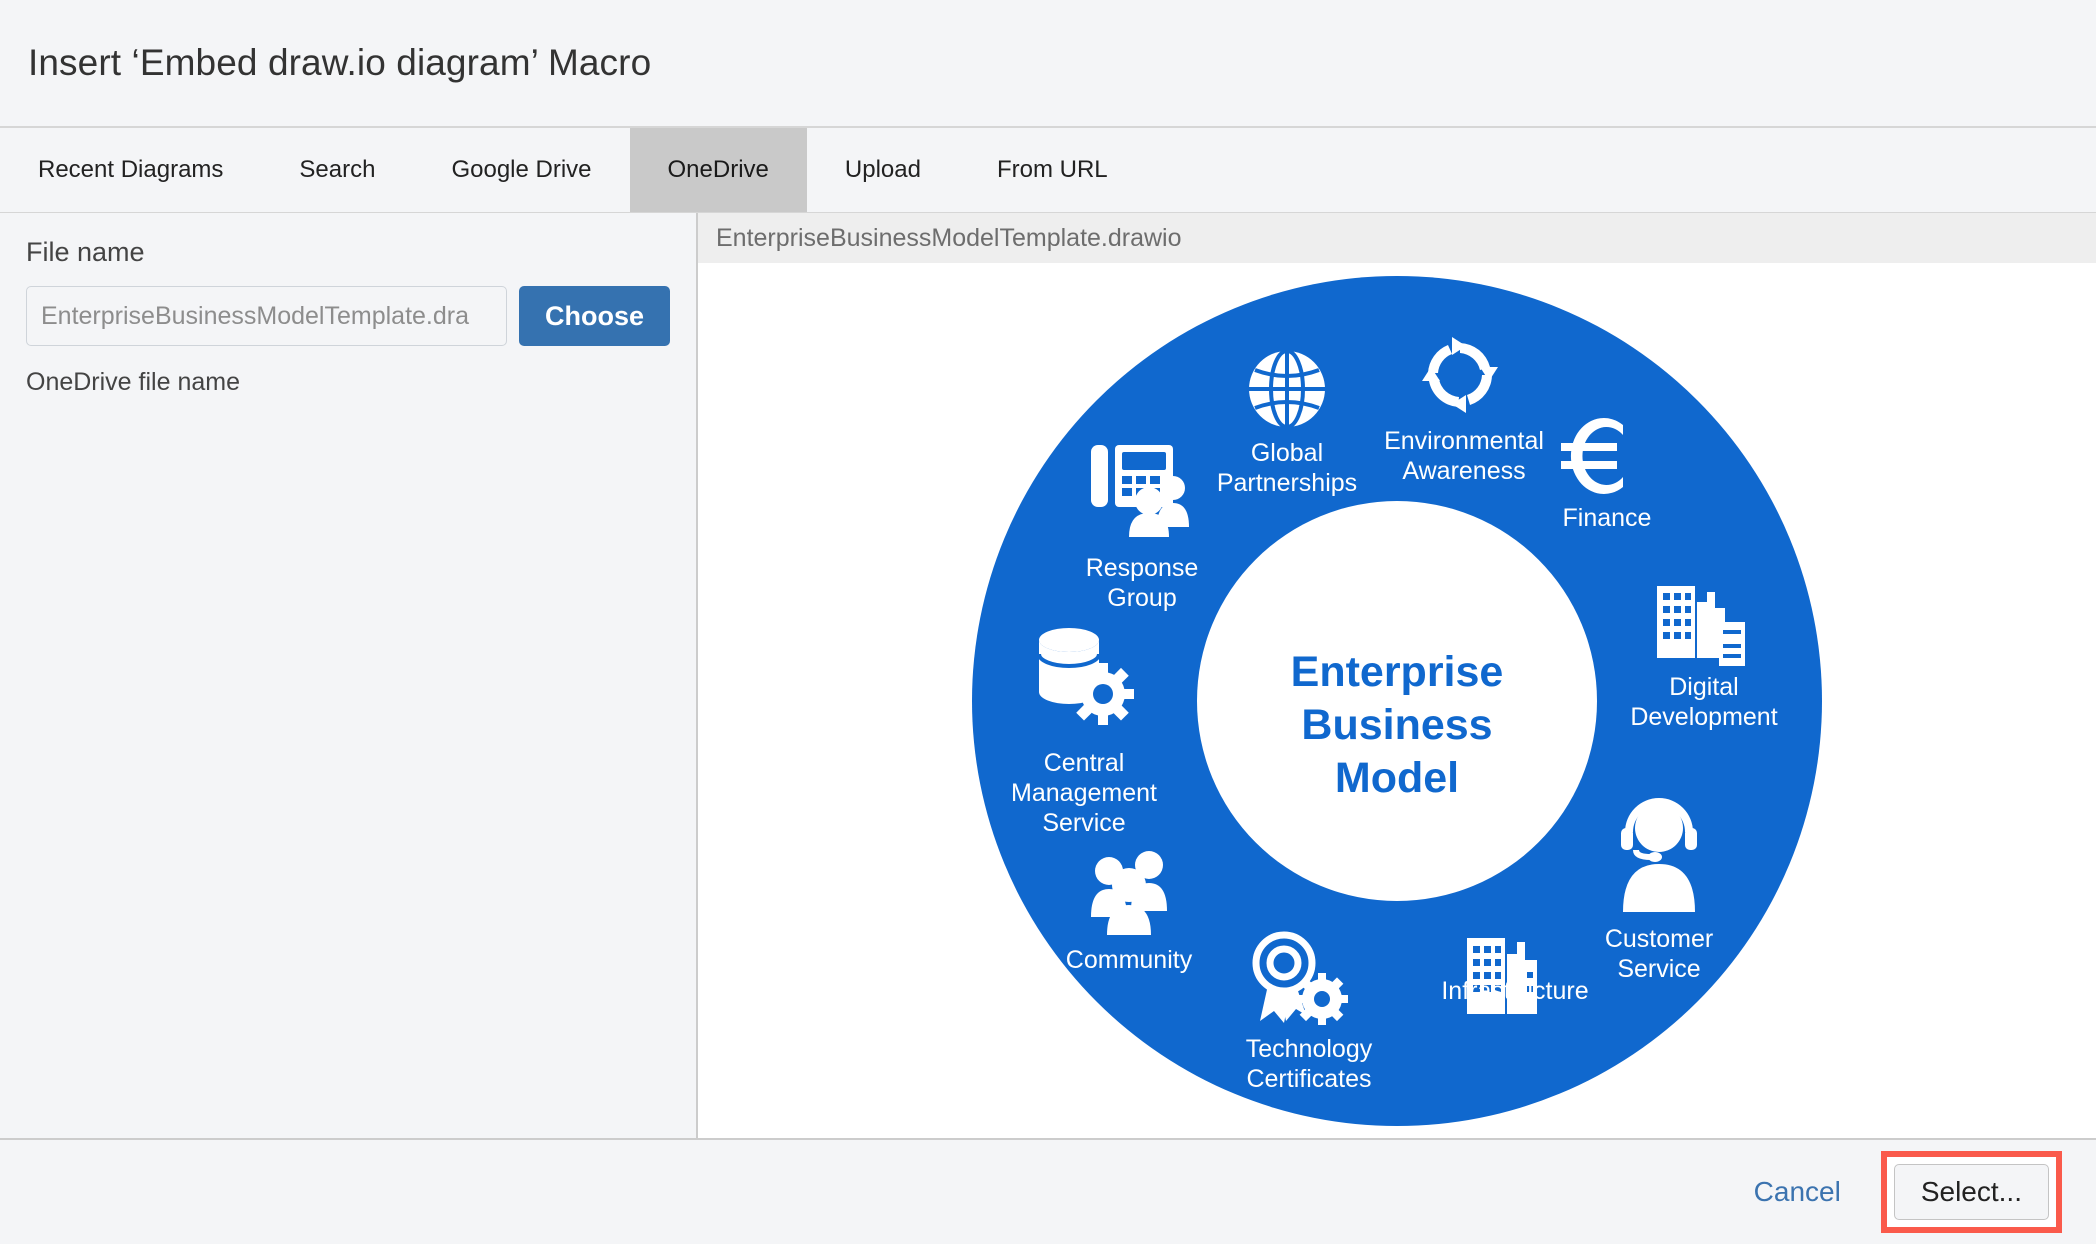 This screenshot has height=1244, width=2096. What do you see at coordinates (133, 382) in the screenshot?
I see `file-name-hint: OneDrive file name` at bounding box center [133, 382].